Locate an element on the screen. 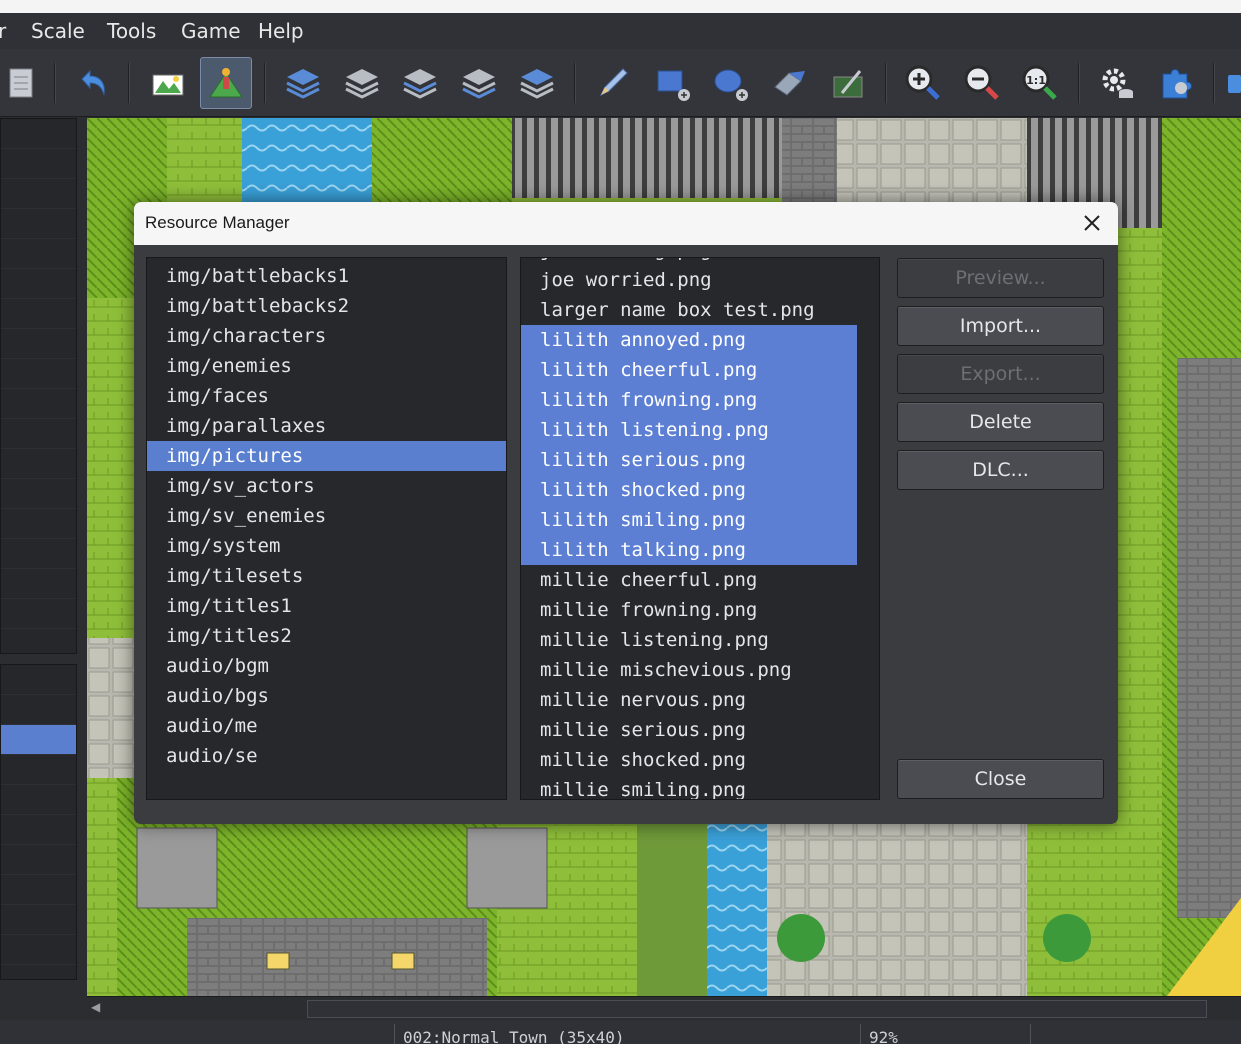 The height and width of the screenshot is (1044, 1241). file-list-item: lilith frowning.png is located at coordinates (689, 400).